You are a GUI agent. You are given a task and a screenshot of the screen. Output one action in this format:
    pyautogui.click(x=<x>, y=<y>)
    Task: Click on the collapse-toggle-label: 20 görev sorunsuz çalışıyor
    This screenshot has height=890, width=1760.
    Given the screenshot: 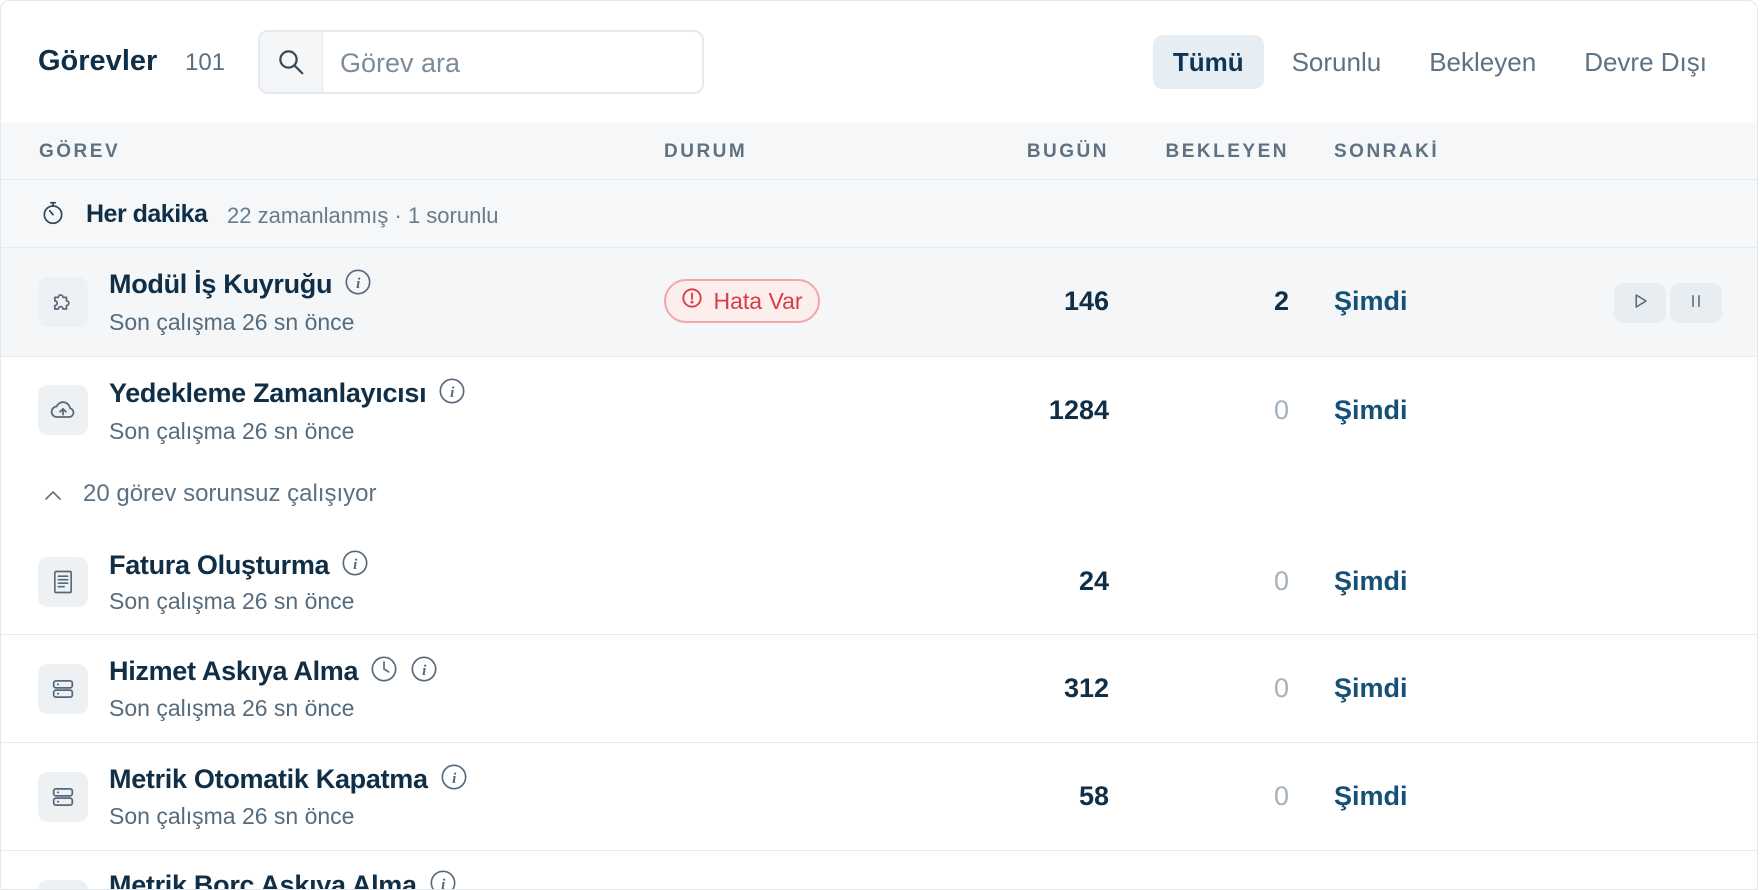 What is the action you would take?
    pyautogui.click(x=230, y=493)
    